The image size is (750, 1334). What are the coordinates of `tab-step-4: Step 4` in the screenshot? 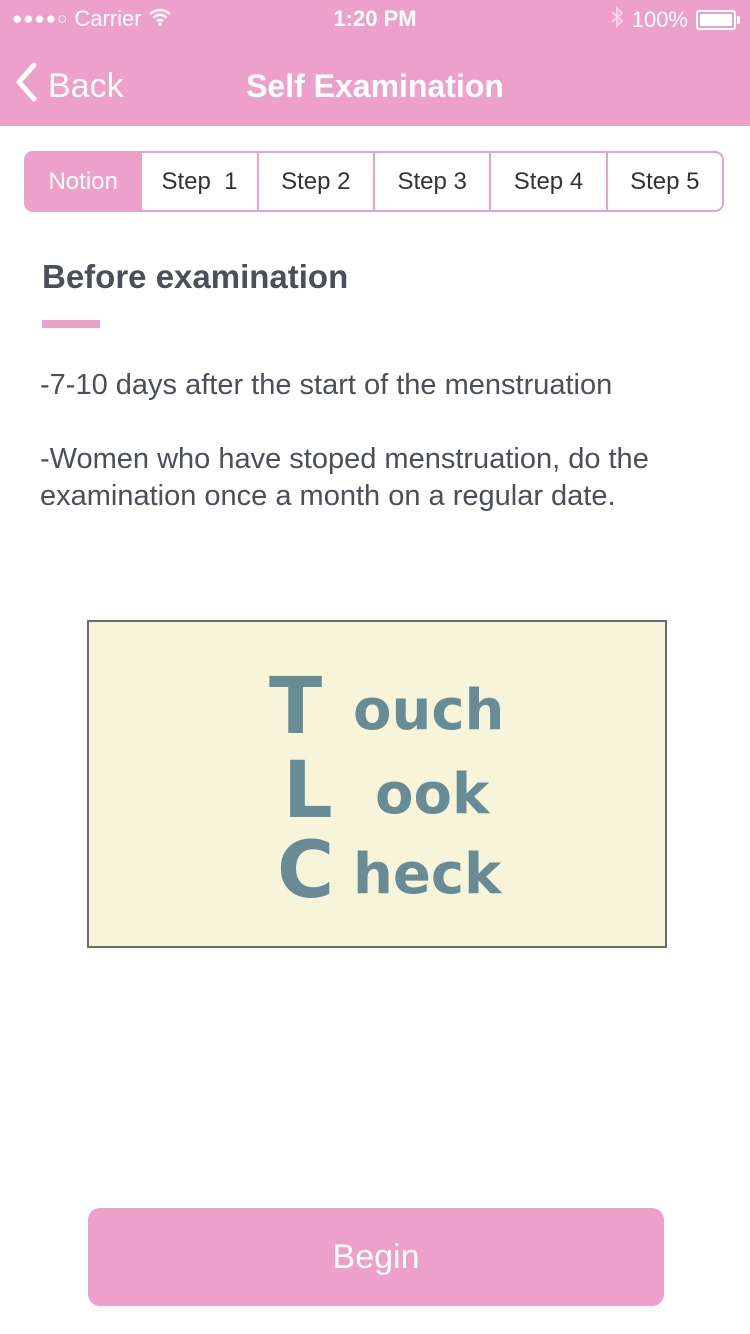 It's located at (547, 181).